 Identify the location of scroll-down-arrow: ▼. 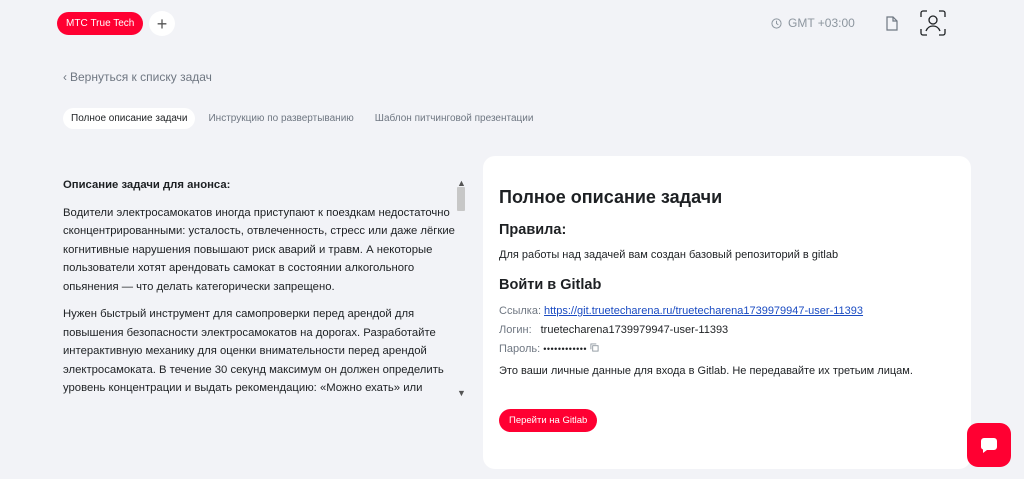
(461, 393).